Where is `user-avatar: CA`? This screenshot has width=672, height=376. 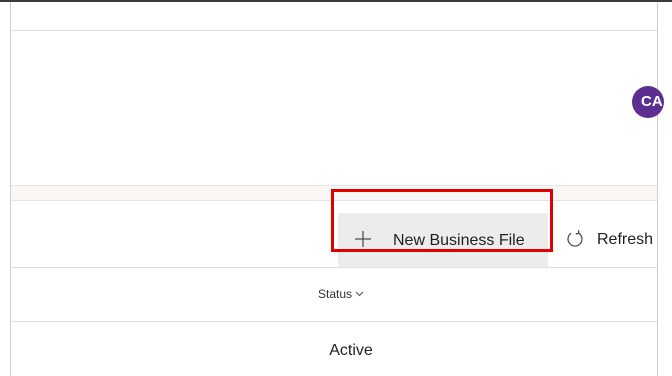
user-avatar: CA is located at coordinates (648, 102).